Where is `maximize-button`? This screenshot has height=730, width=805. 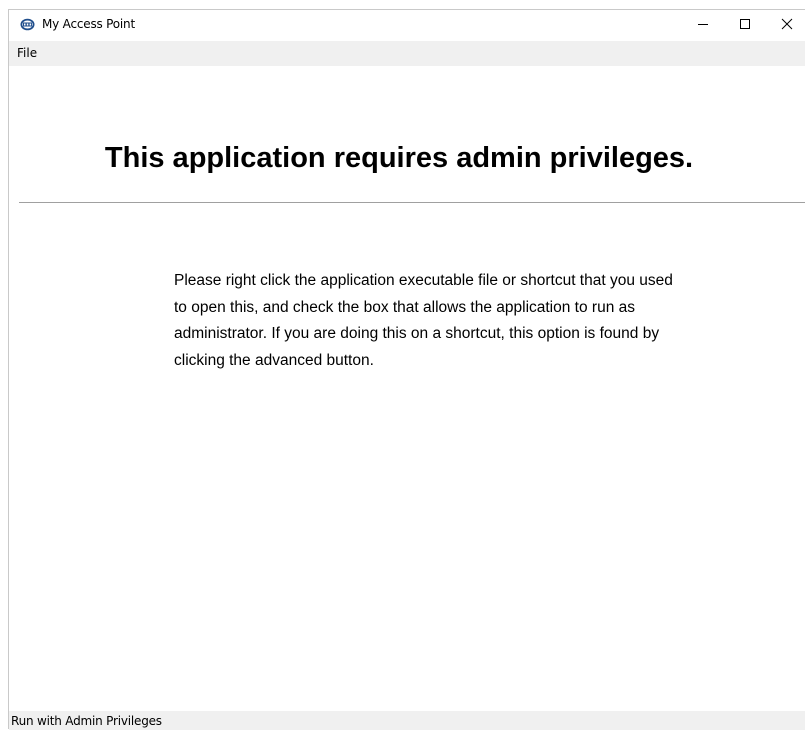
maximize-button is located at coordinates (745, 25).